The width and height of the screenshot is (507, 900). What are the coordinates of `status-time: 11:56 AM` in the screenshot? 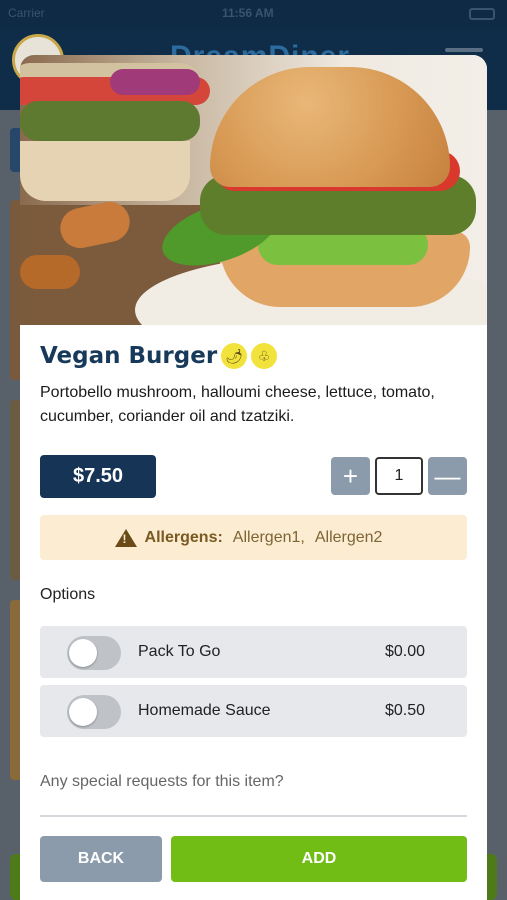 It's located at (248, 13).